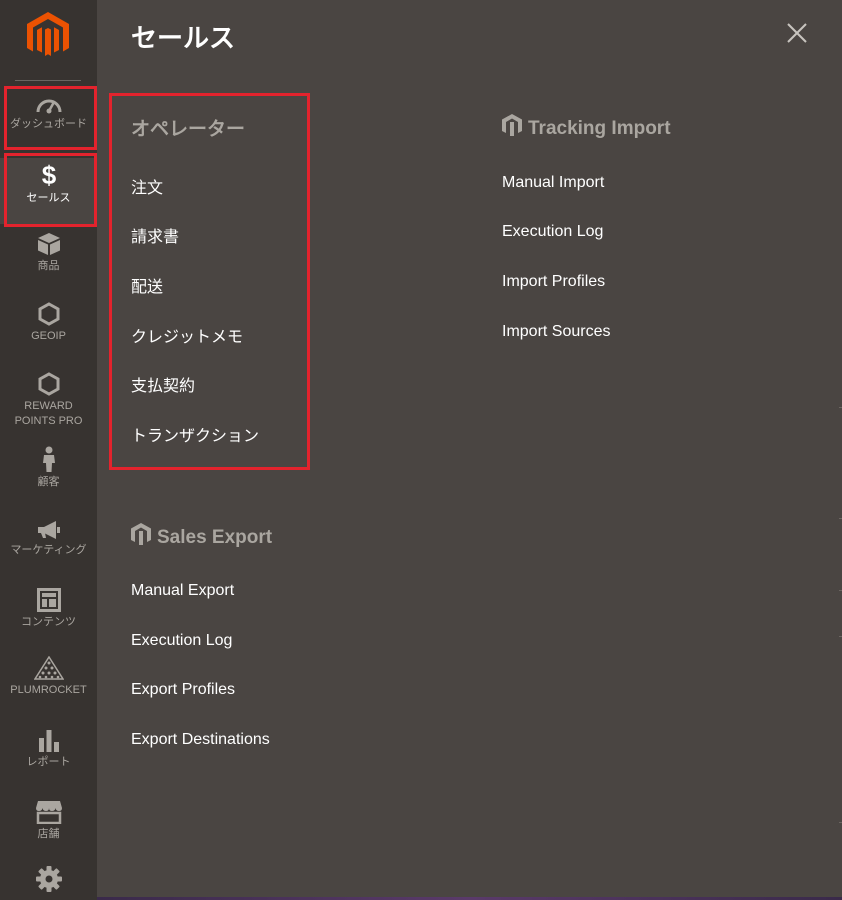 The image size is (842, 900). What do you see at coordinates (48, 244) in the screenshot?
I see `box-icon` at bounding box center [48, 244].